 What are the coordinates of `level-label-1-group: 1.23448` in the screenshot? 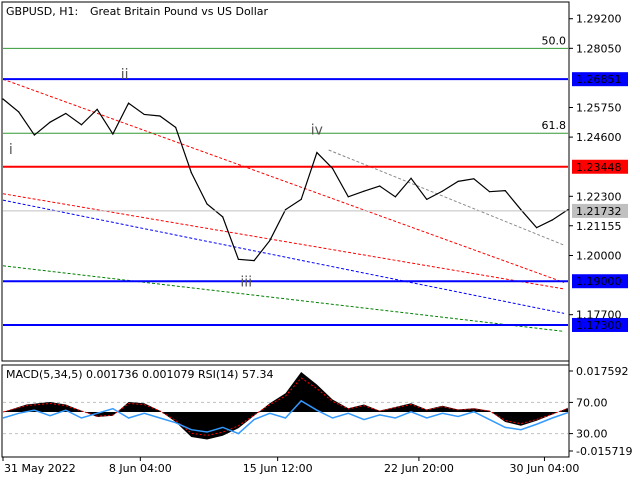 It's located at (600, 166).